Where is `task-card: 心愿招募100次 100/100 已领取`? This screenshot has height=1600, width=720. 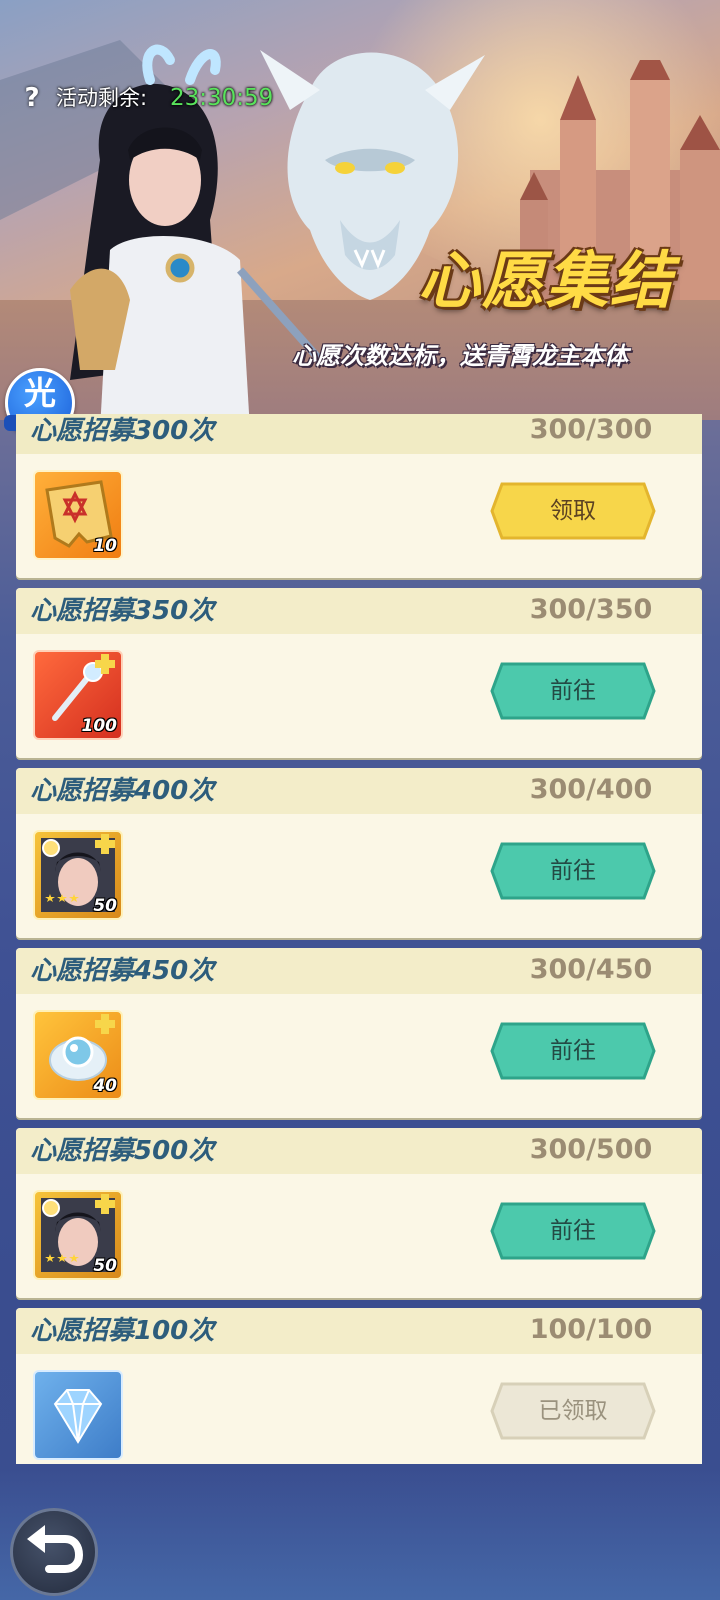
task-card: 心愿招募100次 100/100 已领取 is located at coordinates (359, 1386).